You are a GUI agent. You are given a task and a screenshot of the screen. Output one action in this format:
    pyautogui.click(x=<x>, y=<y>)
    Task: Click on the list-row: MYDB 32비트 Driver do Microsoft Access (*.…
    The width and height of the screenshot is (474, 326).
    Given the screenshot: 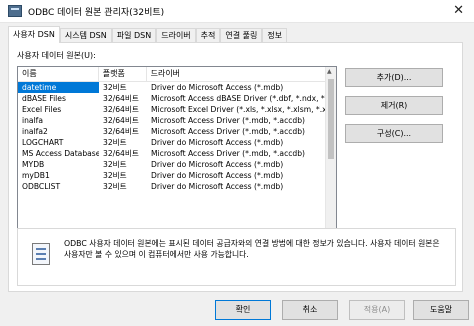 What is the action you would take?
    pyautogui.click(x=172, y=164)
    